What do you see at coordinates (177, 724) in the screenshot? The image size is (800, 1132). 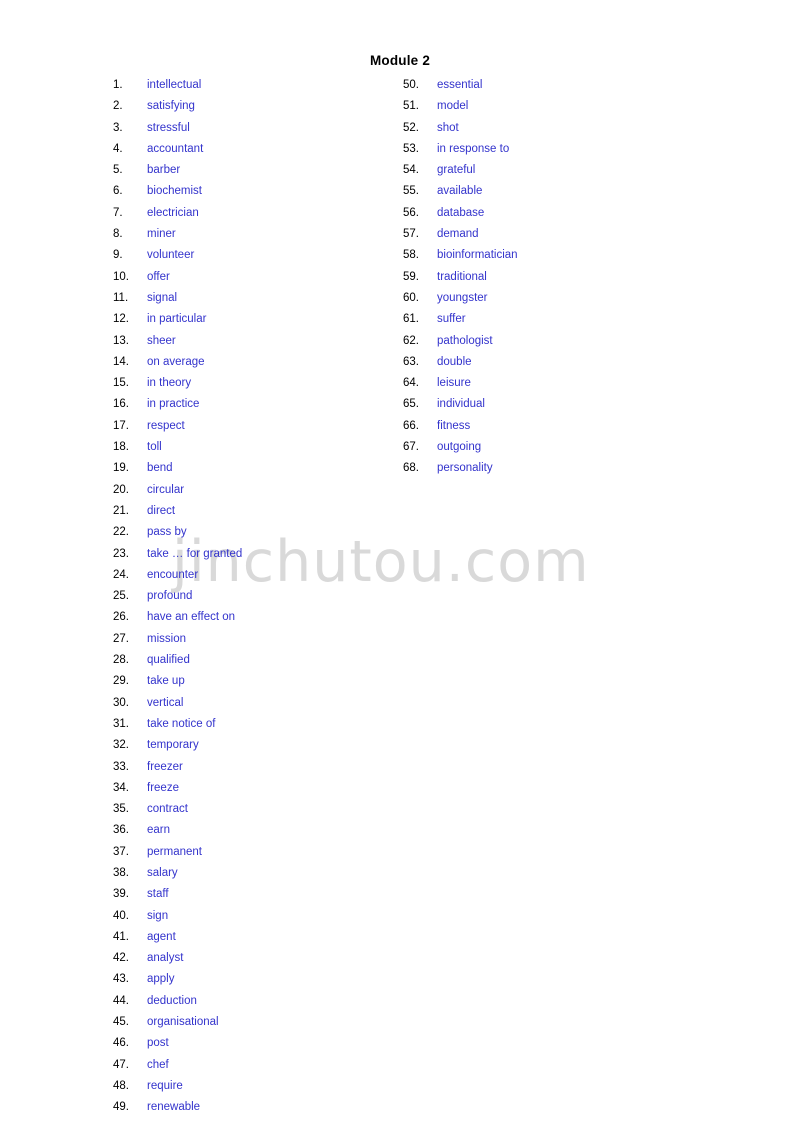 I see `vocabulary-item: 31. take notice of` at bounding box center [177, 724].